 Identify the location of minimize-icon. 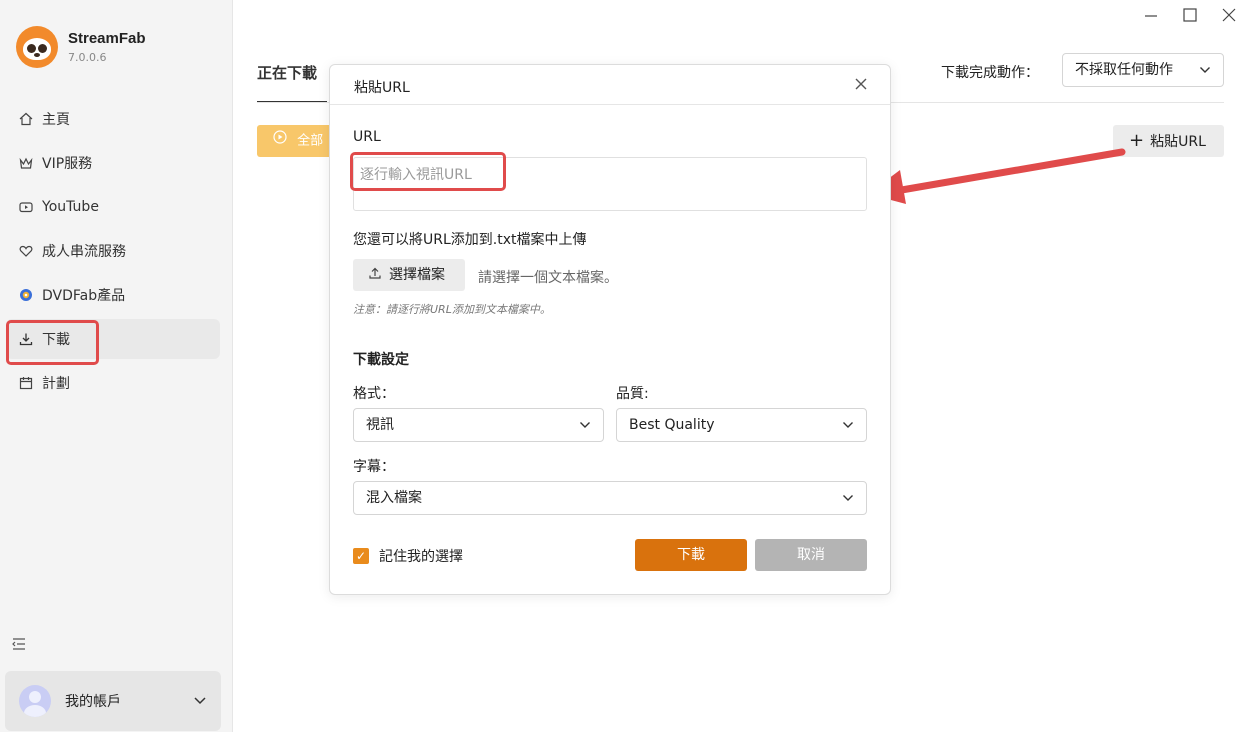
(1151, 16).